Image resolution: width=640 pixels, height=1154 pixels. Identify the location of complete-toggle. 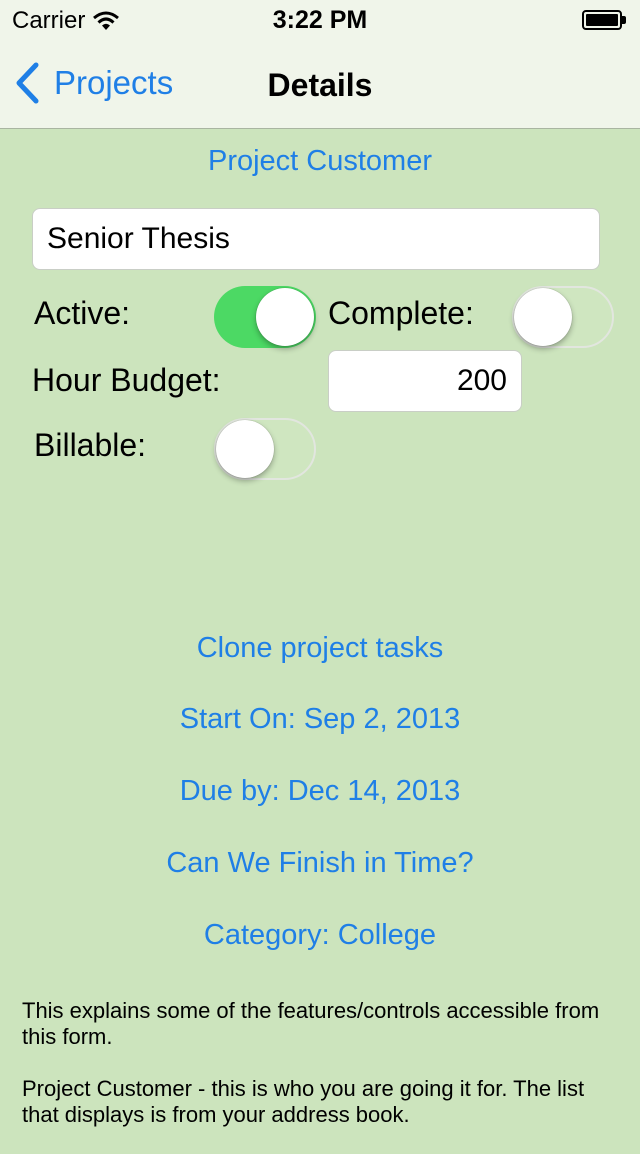
(563, 317).